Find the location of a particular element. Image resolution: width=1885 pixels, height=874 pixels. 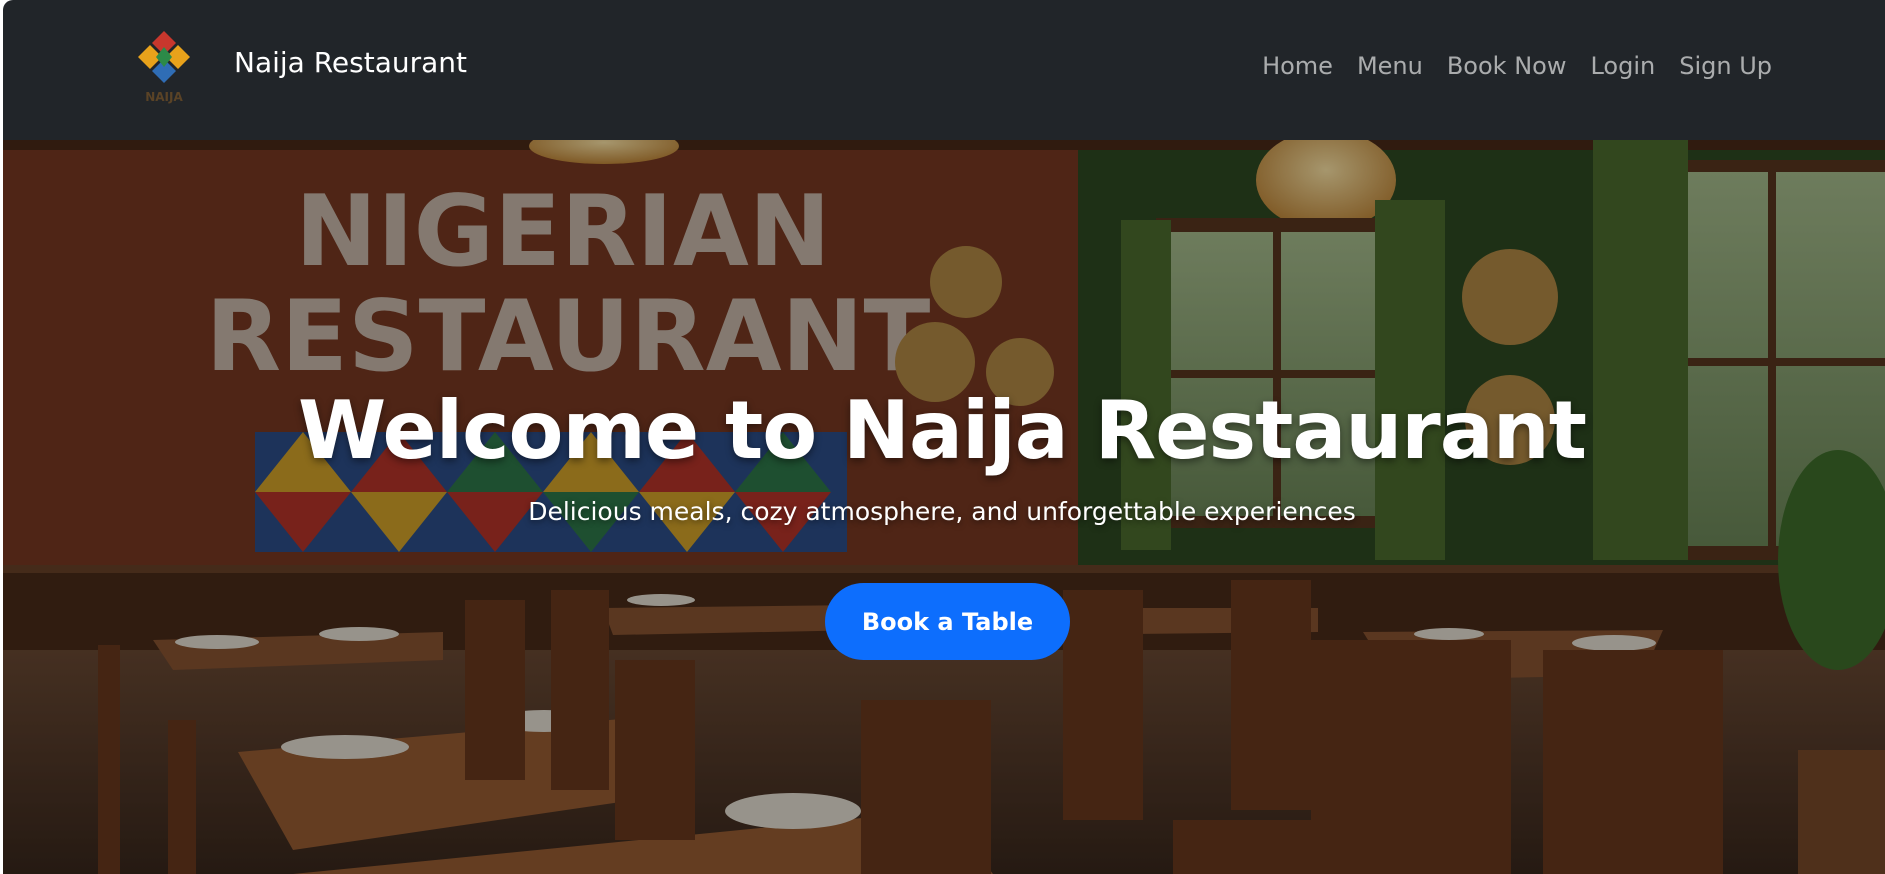

nav-link-home: Home is located at coordinates (1297, 66).